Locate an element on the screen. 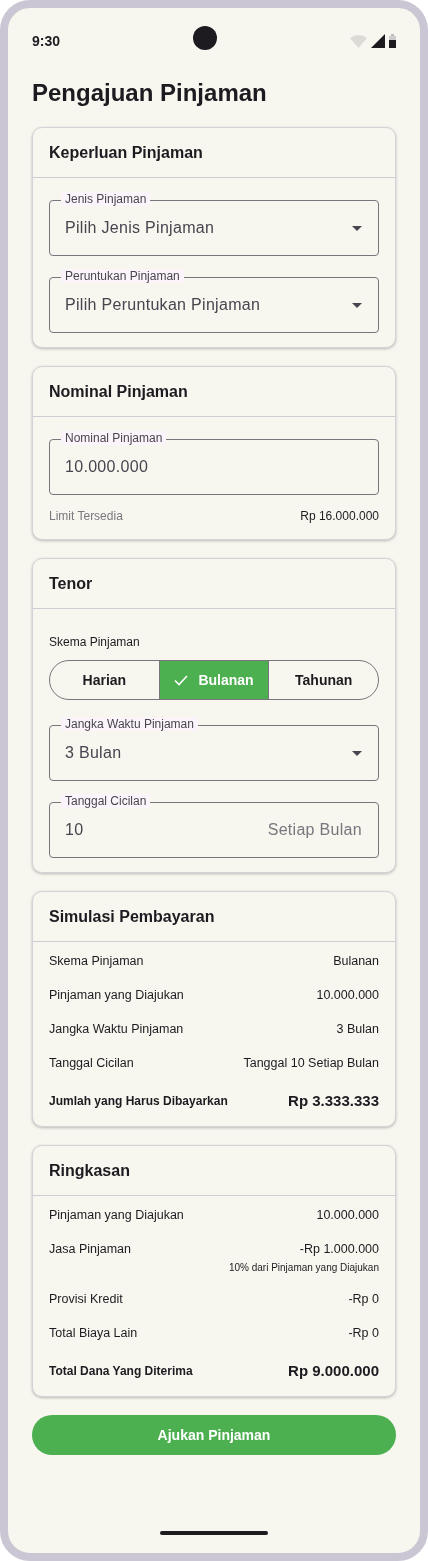 The image size is (428, 1561). section-title: Nominal Pinjaman is located at coordinates (214, 392).